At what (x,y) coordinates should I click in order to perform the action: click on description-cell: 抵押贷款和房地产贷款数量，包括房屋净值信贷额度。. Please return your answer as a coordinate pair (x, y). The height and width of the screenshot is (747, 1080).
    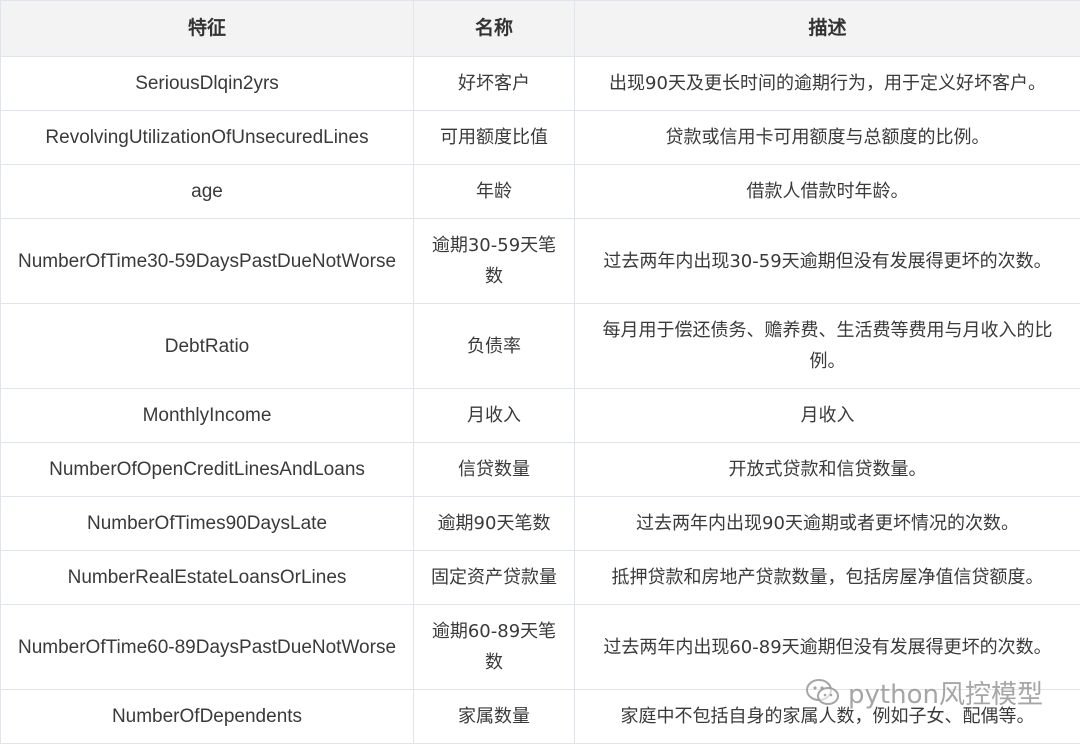
    Looking at the image, I should click on (827, 577).